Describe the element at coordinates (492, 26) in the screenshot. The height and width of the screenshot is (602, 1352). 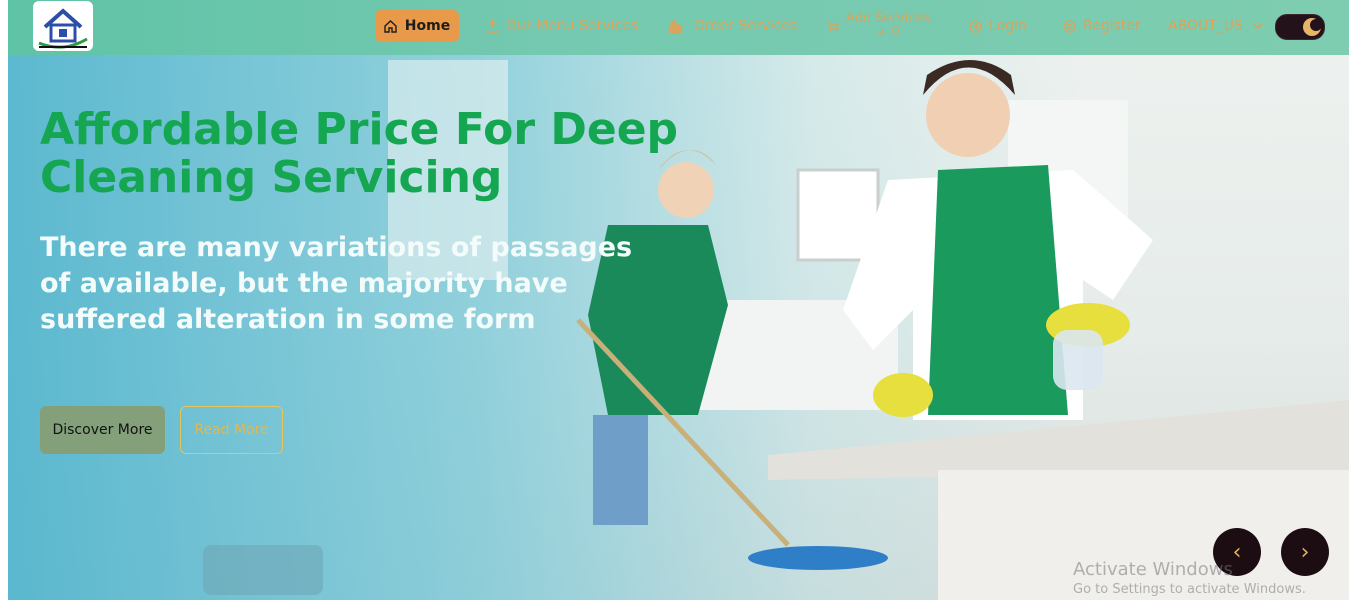
I see `upload-icon` at that location.